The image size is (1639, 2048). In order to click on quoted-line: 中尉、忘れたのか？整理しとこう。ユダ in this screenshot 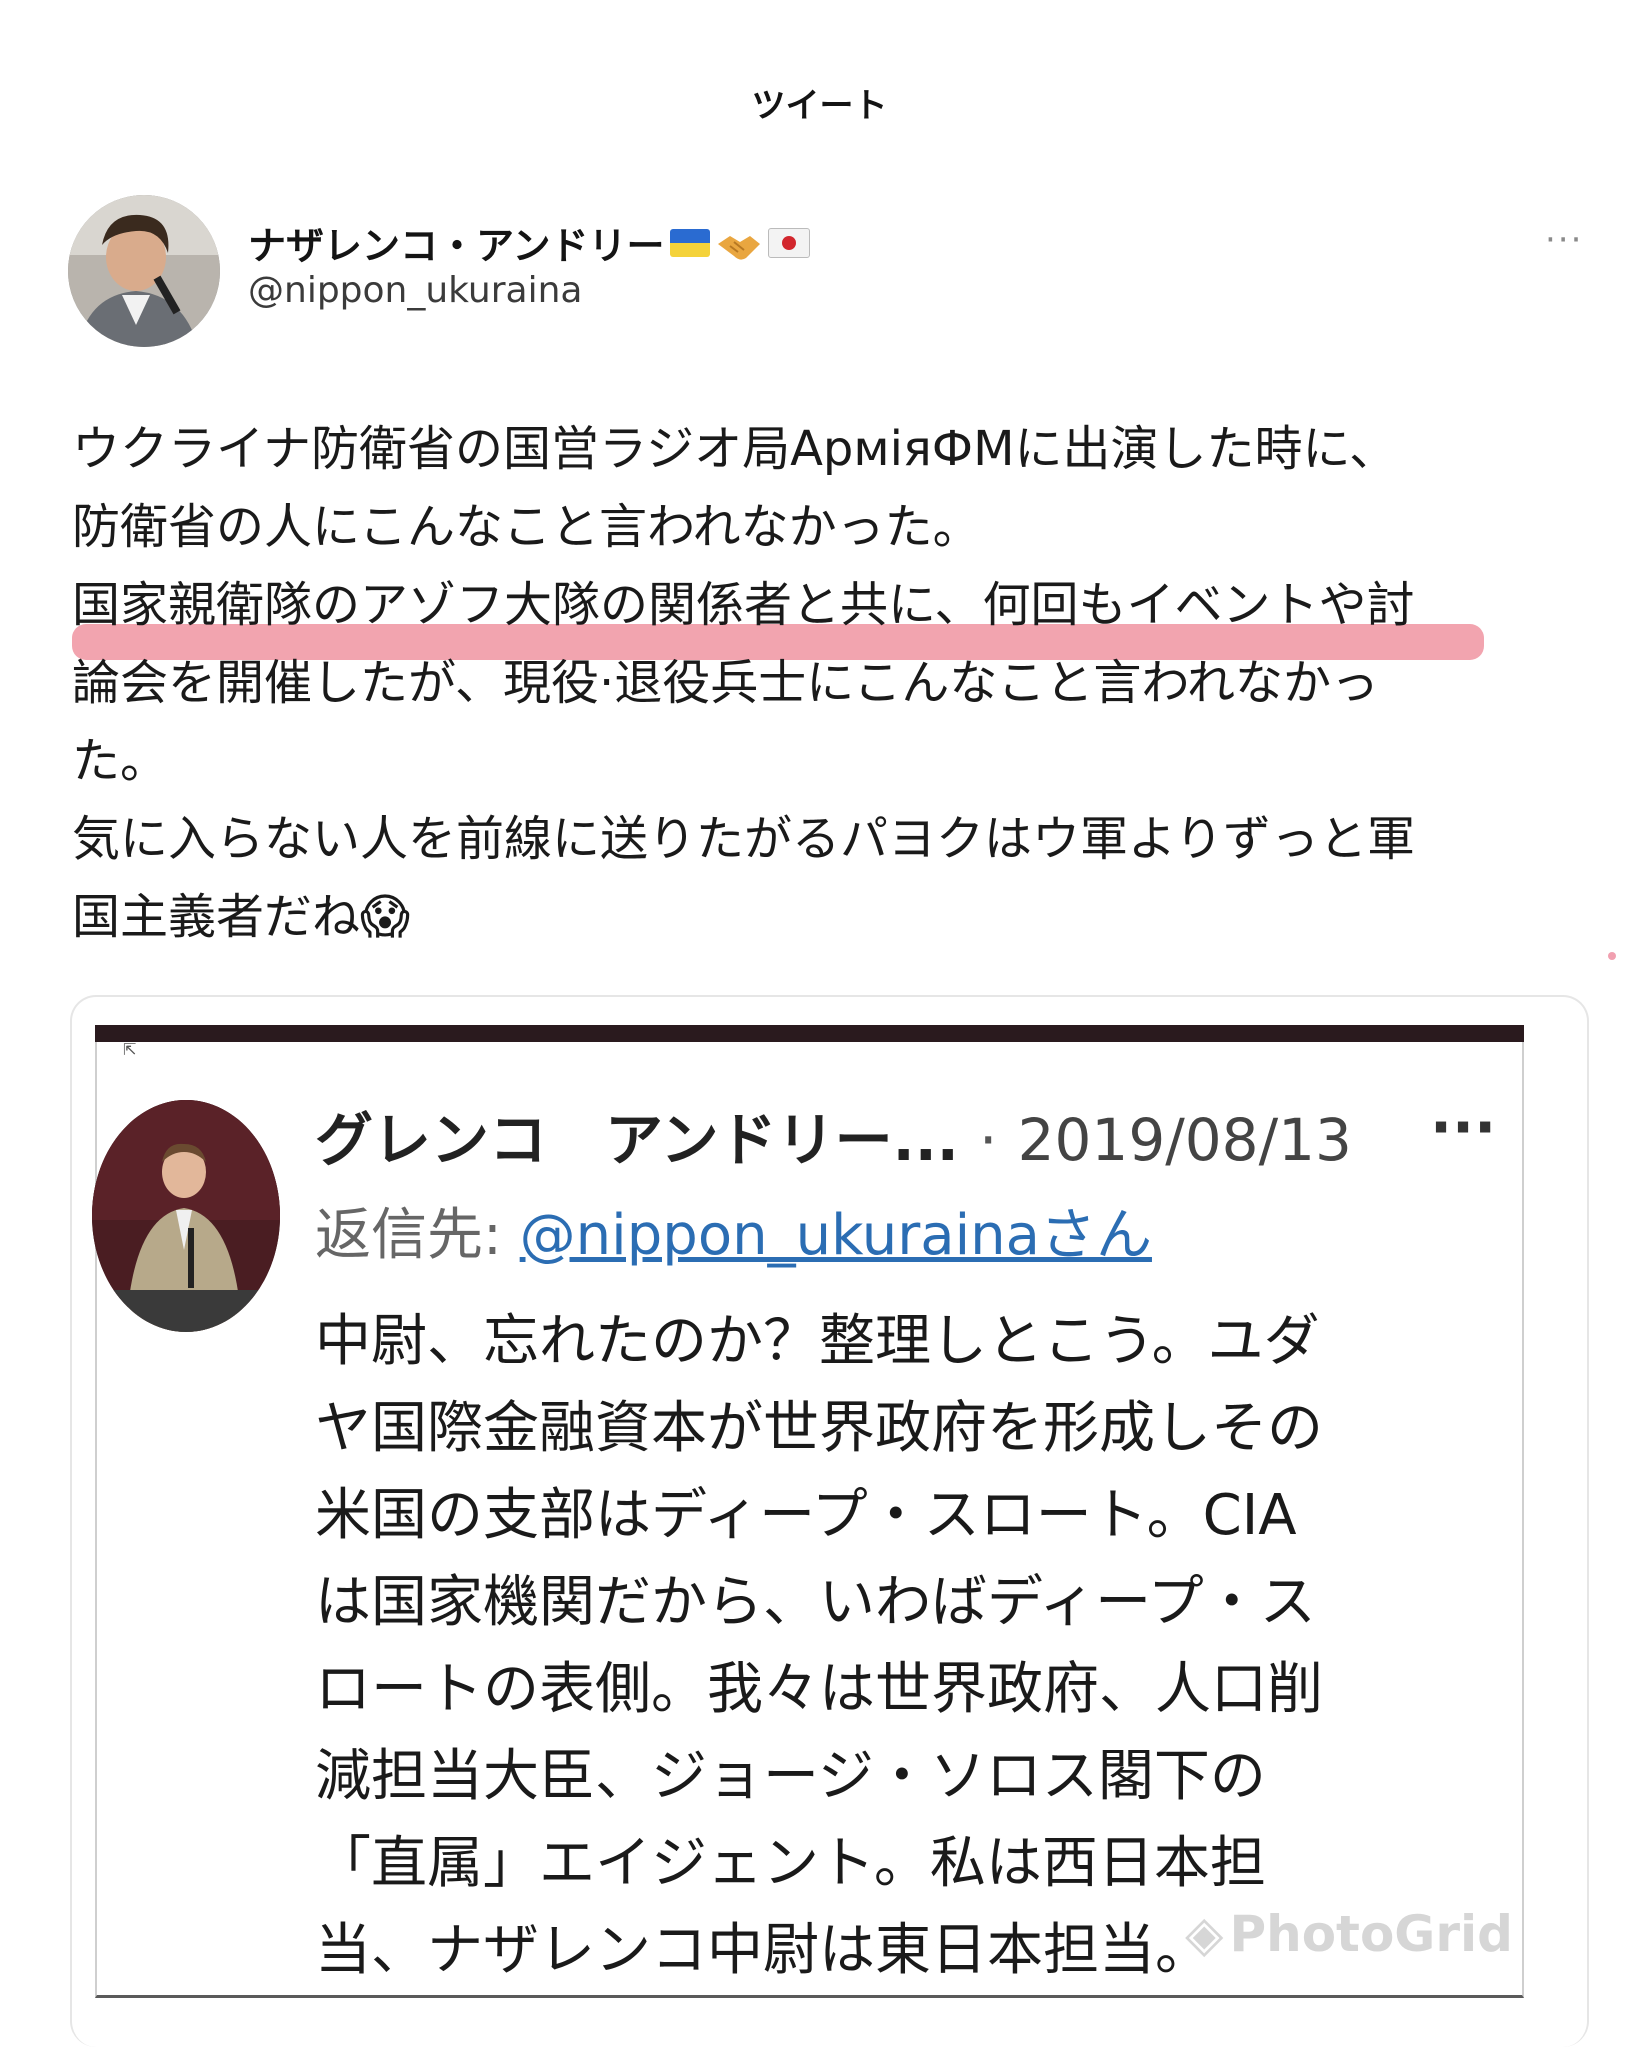, I will do `click(817, 1341)`.